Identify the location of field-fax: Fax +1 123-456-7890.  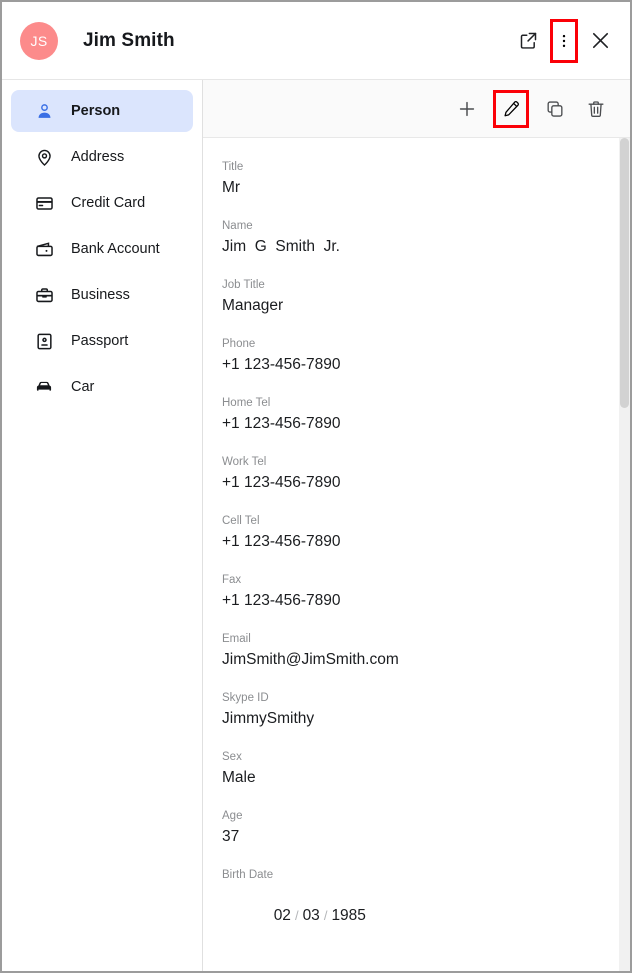
(426, 592).